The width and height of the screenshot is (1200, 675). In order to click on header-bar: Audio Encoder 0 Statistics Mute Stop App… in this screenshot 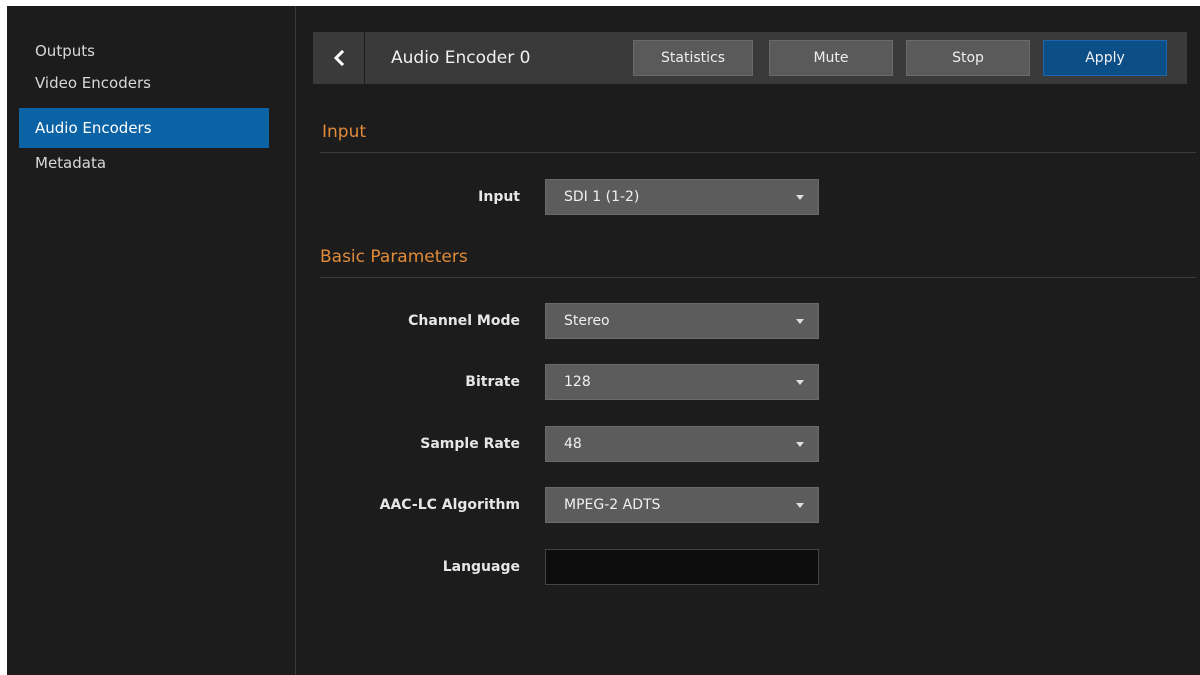, I will do `click(750, 58)`.